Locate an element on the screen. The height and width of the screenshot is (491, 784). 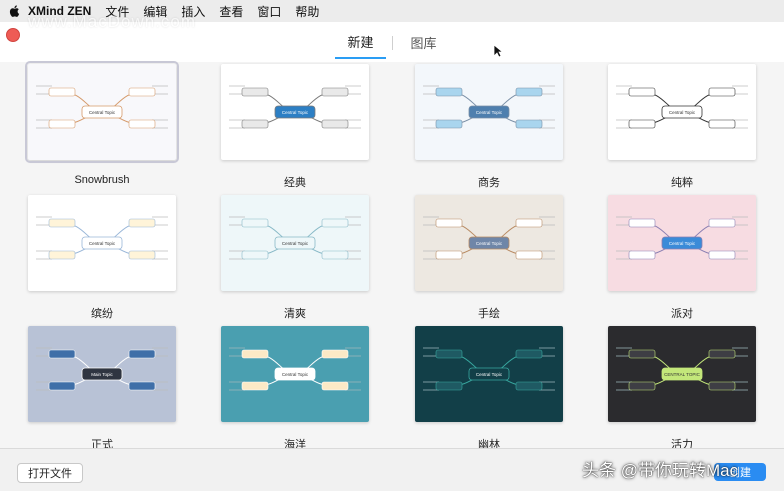
tab-gallery: 图库 is located at coordinates (424, 45).